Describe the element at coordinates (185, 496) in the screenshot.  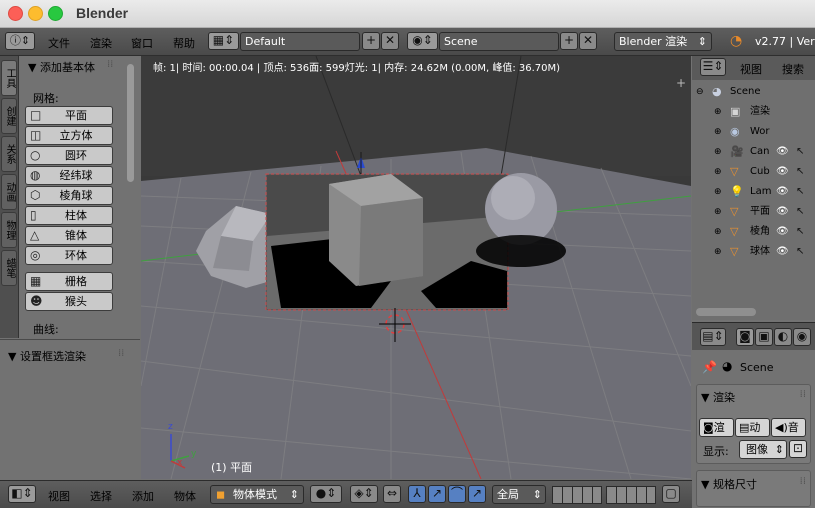
I see `menu-object: 物体` at that location.